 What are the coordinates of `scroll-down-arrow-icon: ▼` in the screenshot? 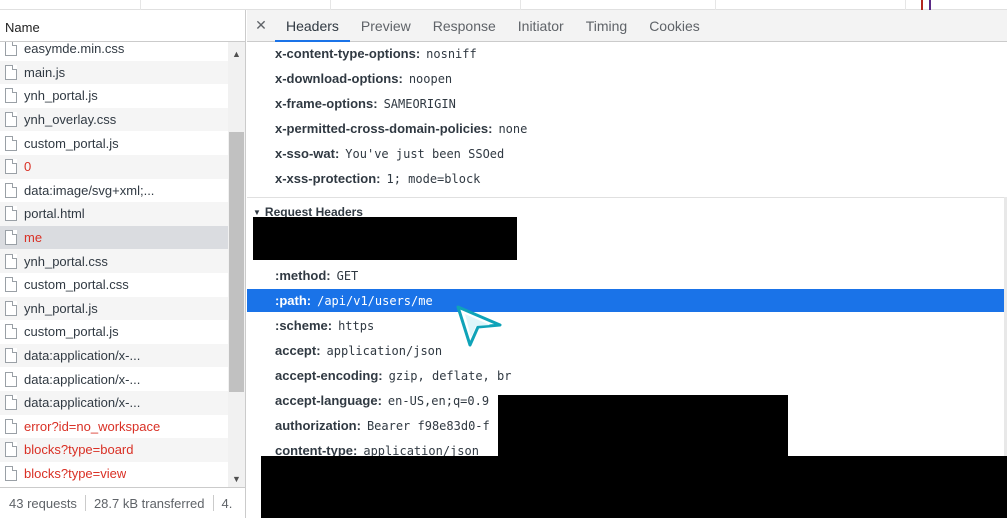 It's located at (236, 479).